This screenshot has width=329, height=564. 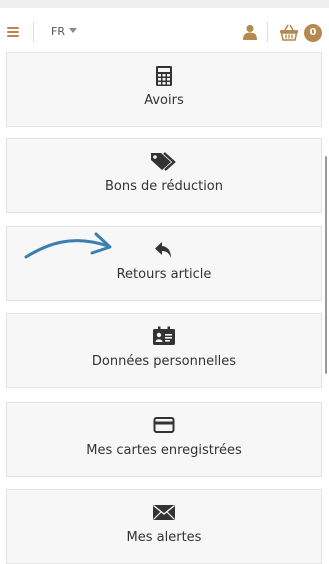 I want to click on reply-icon, so click(x=163, y=250).